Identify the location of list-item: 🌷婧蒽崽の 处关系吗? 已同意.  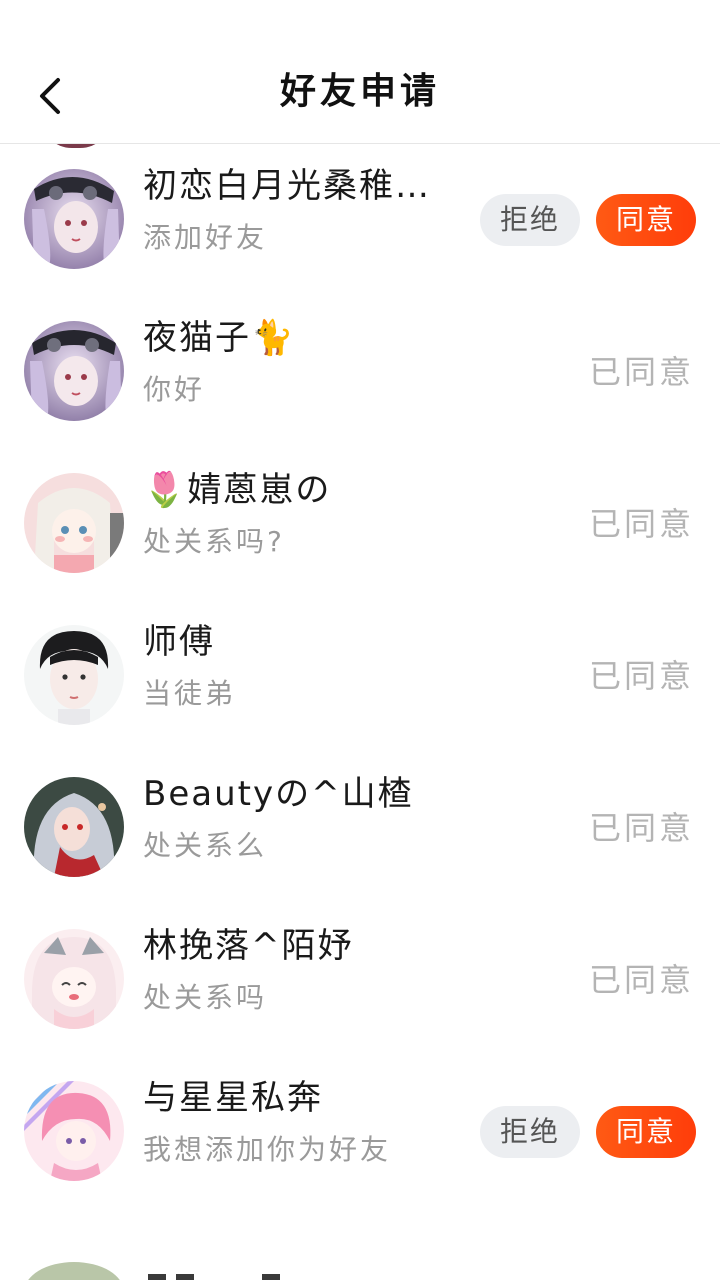
(360, 524).